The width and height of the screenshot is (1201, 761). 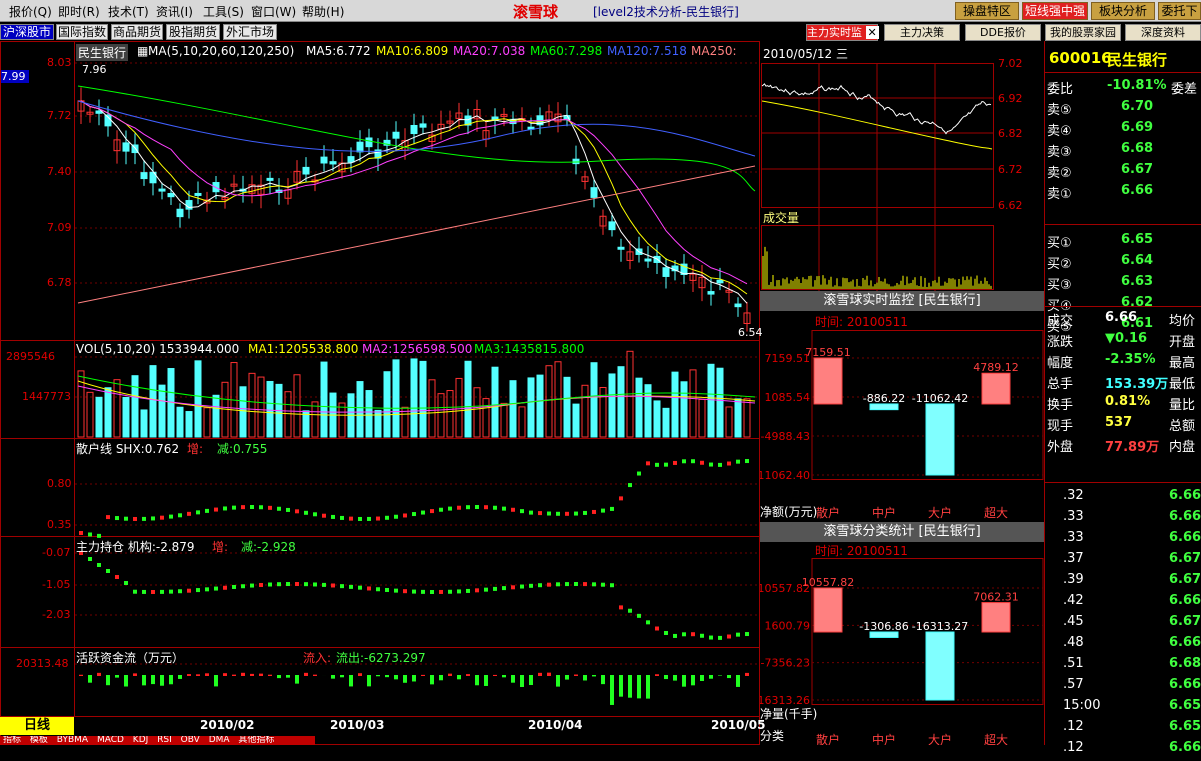 What do you see at coordinates (72, 740) in the screenshot?
I see `indicator-tab: BYBMA` at bounding box center [72, 740].